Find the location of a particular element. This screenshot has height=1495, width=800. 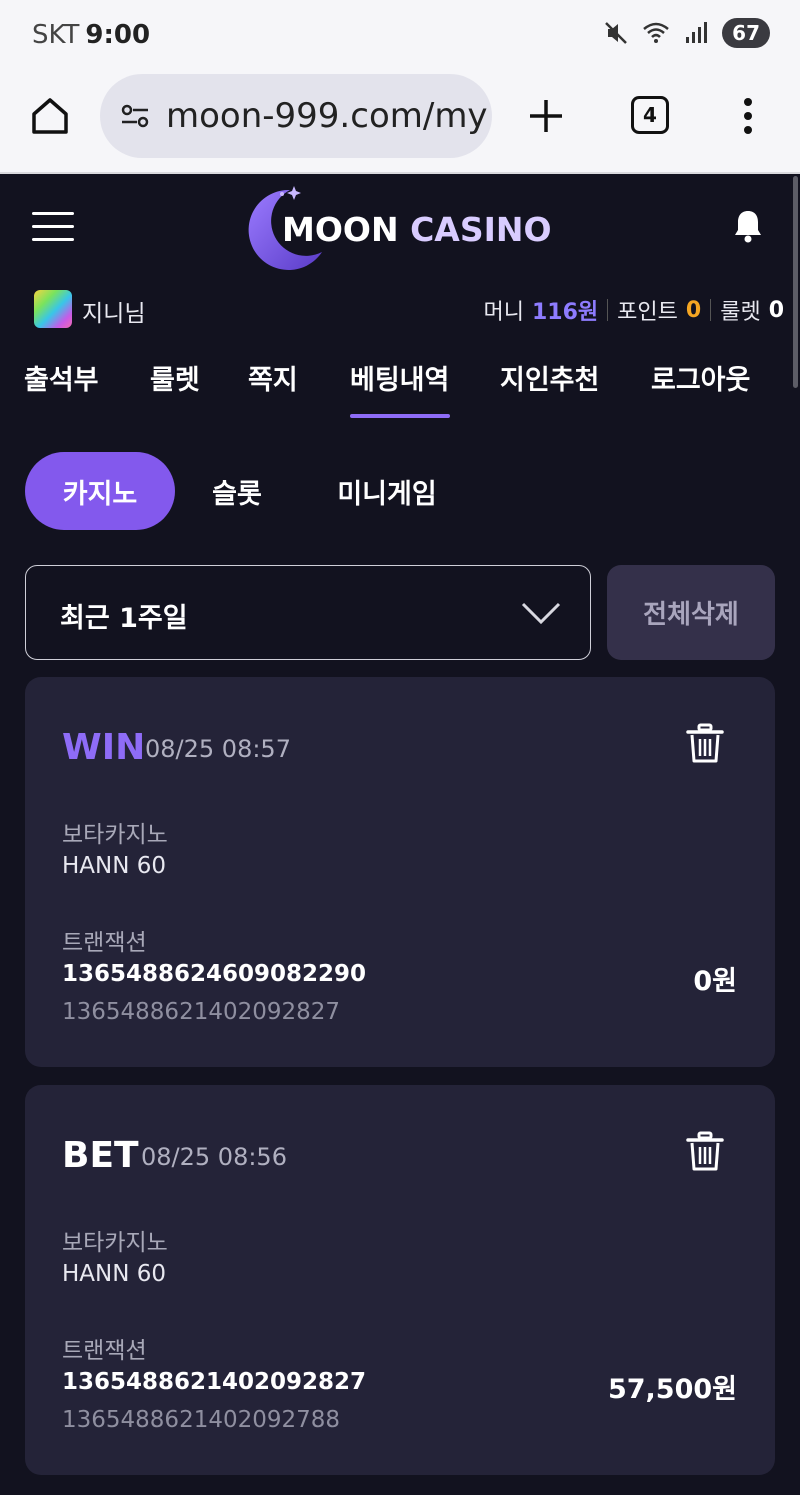

avatar is located at coordinates (53, 309).